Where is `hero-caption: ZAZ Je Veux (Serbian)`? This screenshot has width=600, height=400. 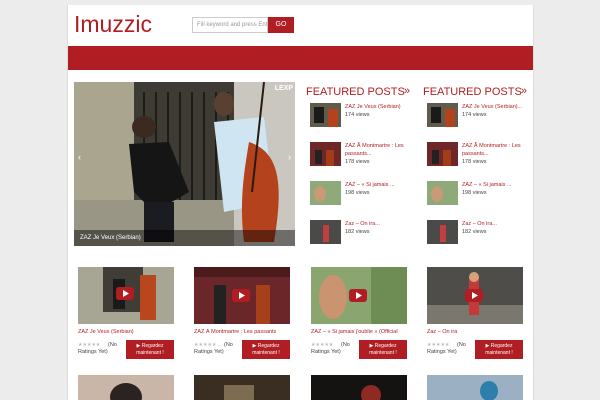 hero-caption: ZAZ Je Veux (Serbian) is located at coordinates (184, 238).